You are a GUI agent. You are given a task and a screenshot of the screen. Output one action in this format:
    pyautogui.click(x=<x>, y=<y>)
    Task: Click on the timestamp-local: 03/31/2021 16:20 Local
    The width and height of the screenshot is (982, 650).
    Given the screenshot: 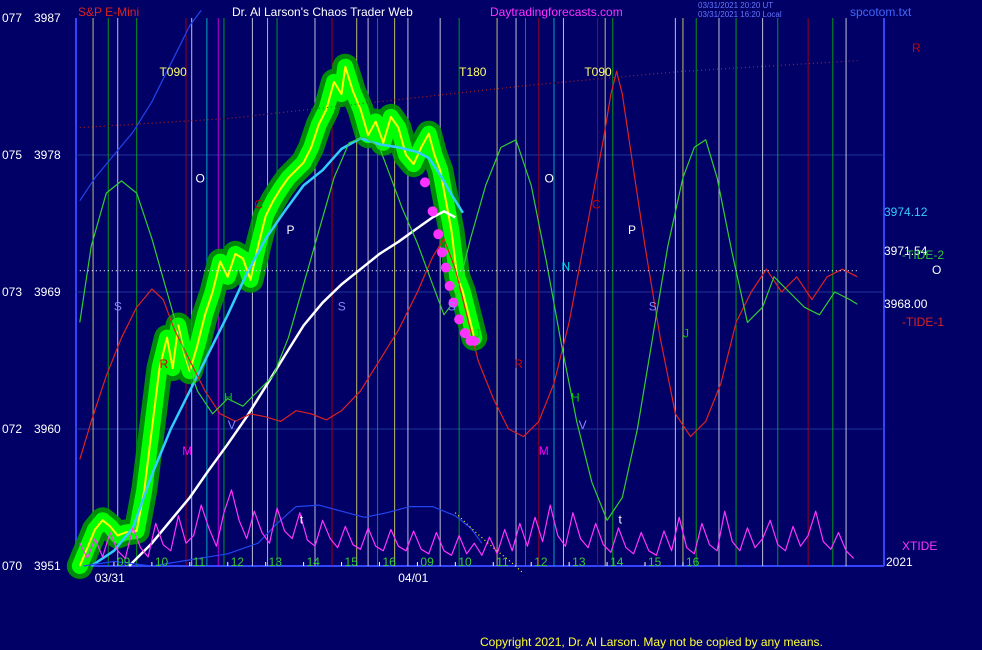 What is the action you would take?
    pyautogui.click(x=740, y=14)
    